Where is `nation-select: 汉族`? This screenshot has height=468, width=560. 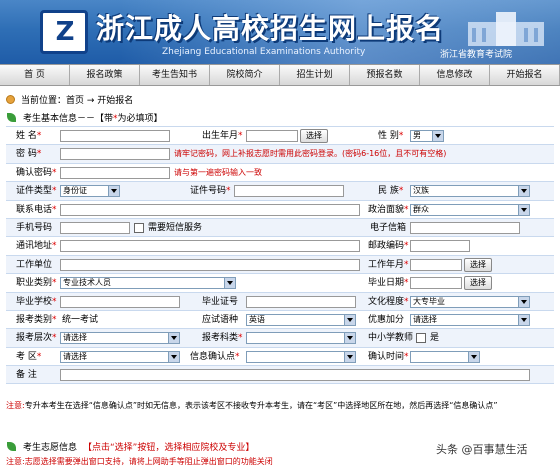 nation-select: 汉族 is located at coordinates (470, 191).